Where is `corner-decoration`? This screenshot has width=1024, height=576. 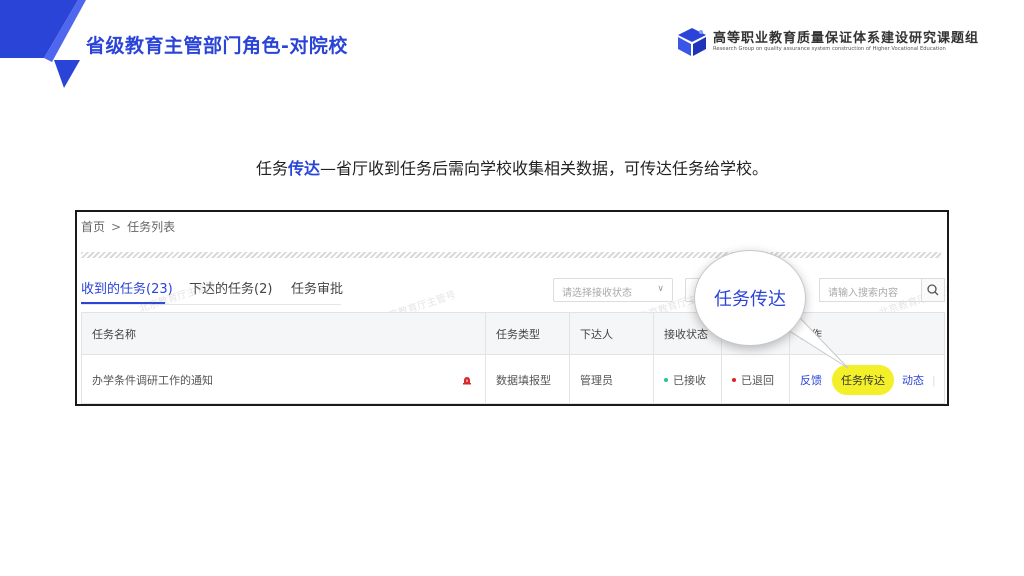
corner-decoration is located at coordinates (43, 44).